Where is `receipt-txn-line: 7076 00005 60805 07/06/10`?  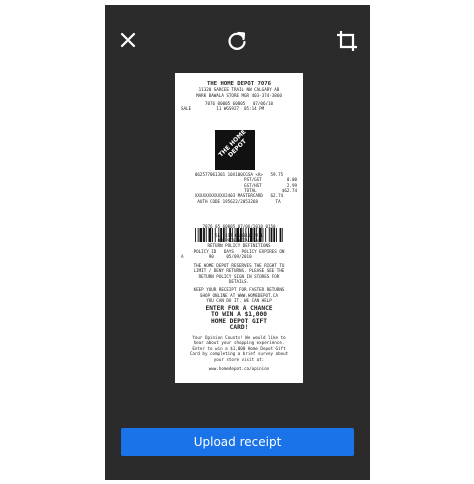 receipt-txn-line: 7076 00005 60805 07/06/10 is located at coordinates (239, 104).